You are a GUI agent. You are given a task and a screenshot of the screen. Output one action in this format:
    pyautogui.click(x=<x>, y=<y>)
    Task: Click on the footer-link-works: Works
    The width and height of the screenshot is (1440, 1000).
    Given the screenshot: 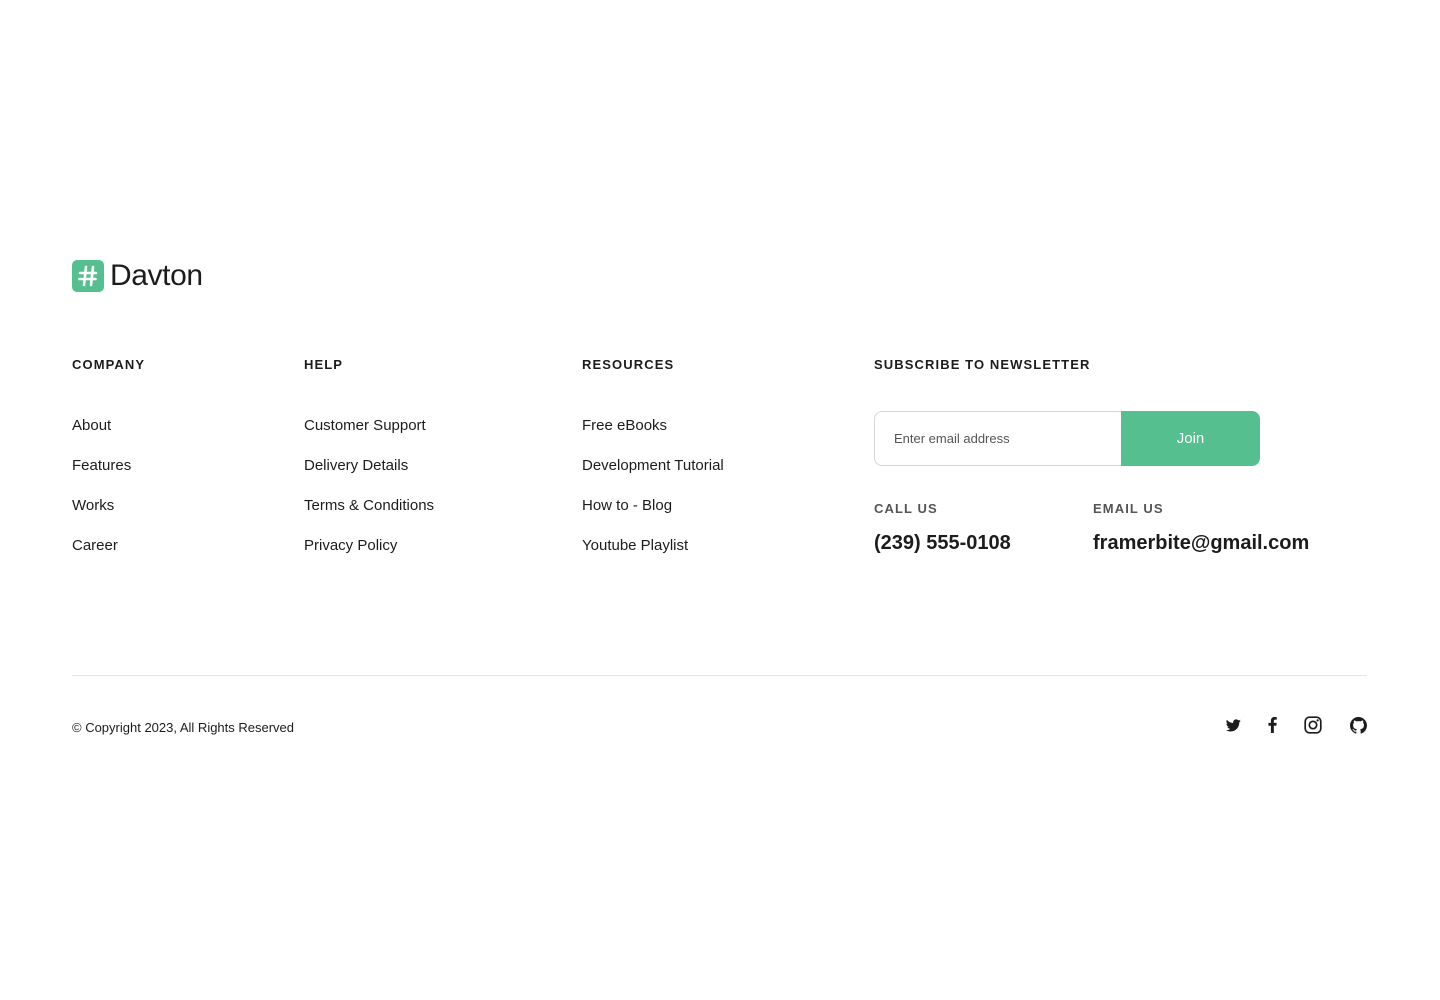 What is the action you would take?
    pyautogui.click(x=93, y=505)
    